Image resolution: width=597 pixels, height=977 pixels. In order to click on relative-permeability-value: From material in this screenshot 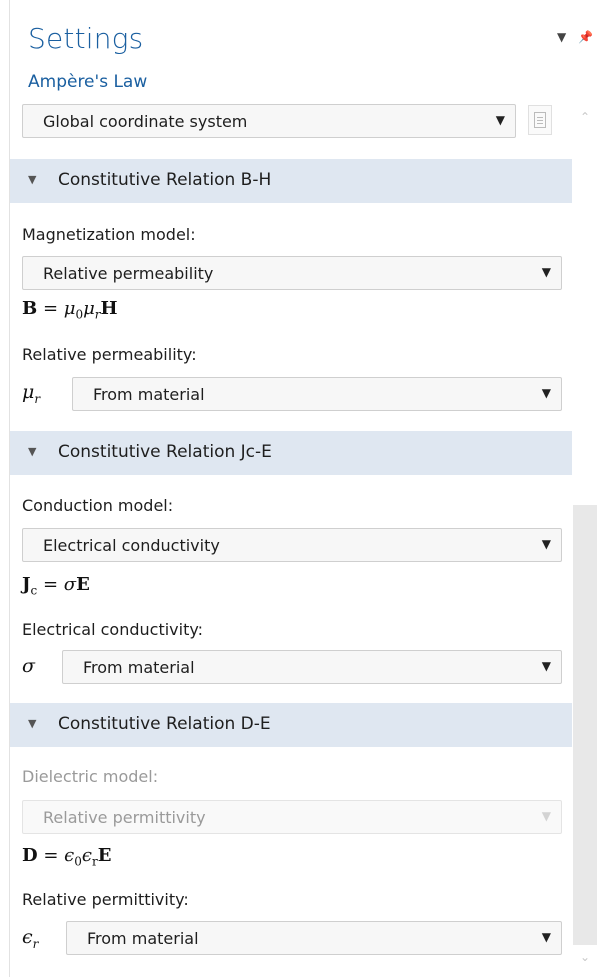, I will do `click(149, 394)`.